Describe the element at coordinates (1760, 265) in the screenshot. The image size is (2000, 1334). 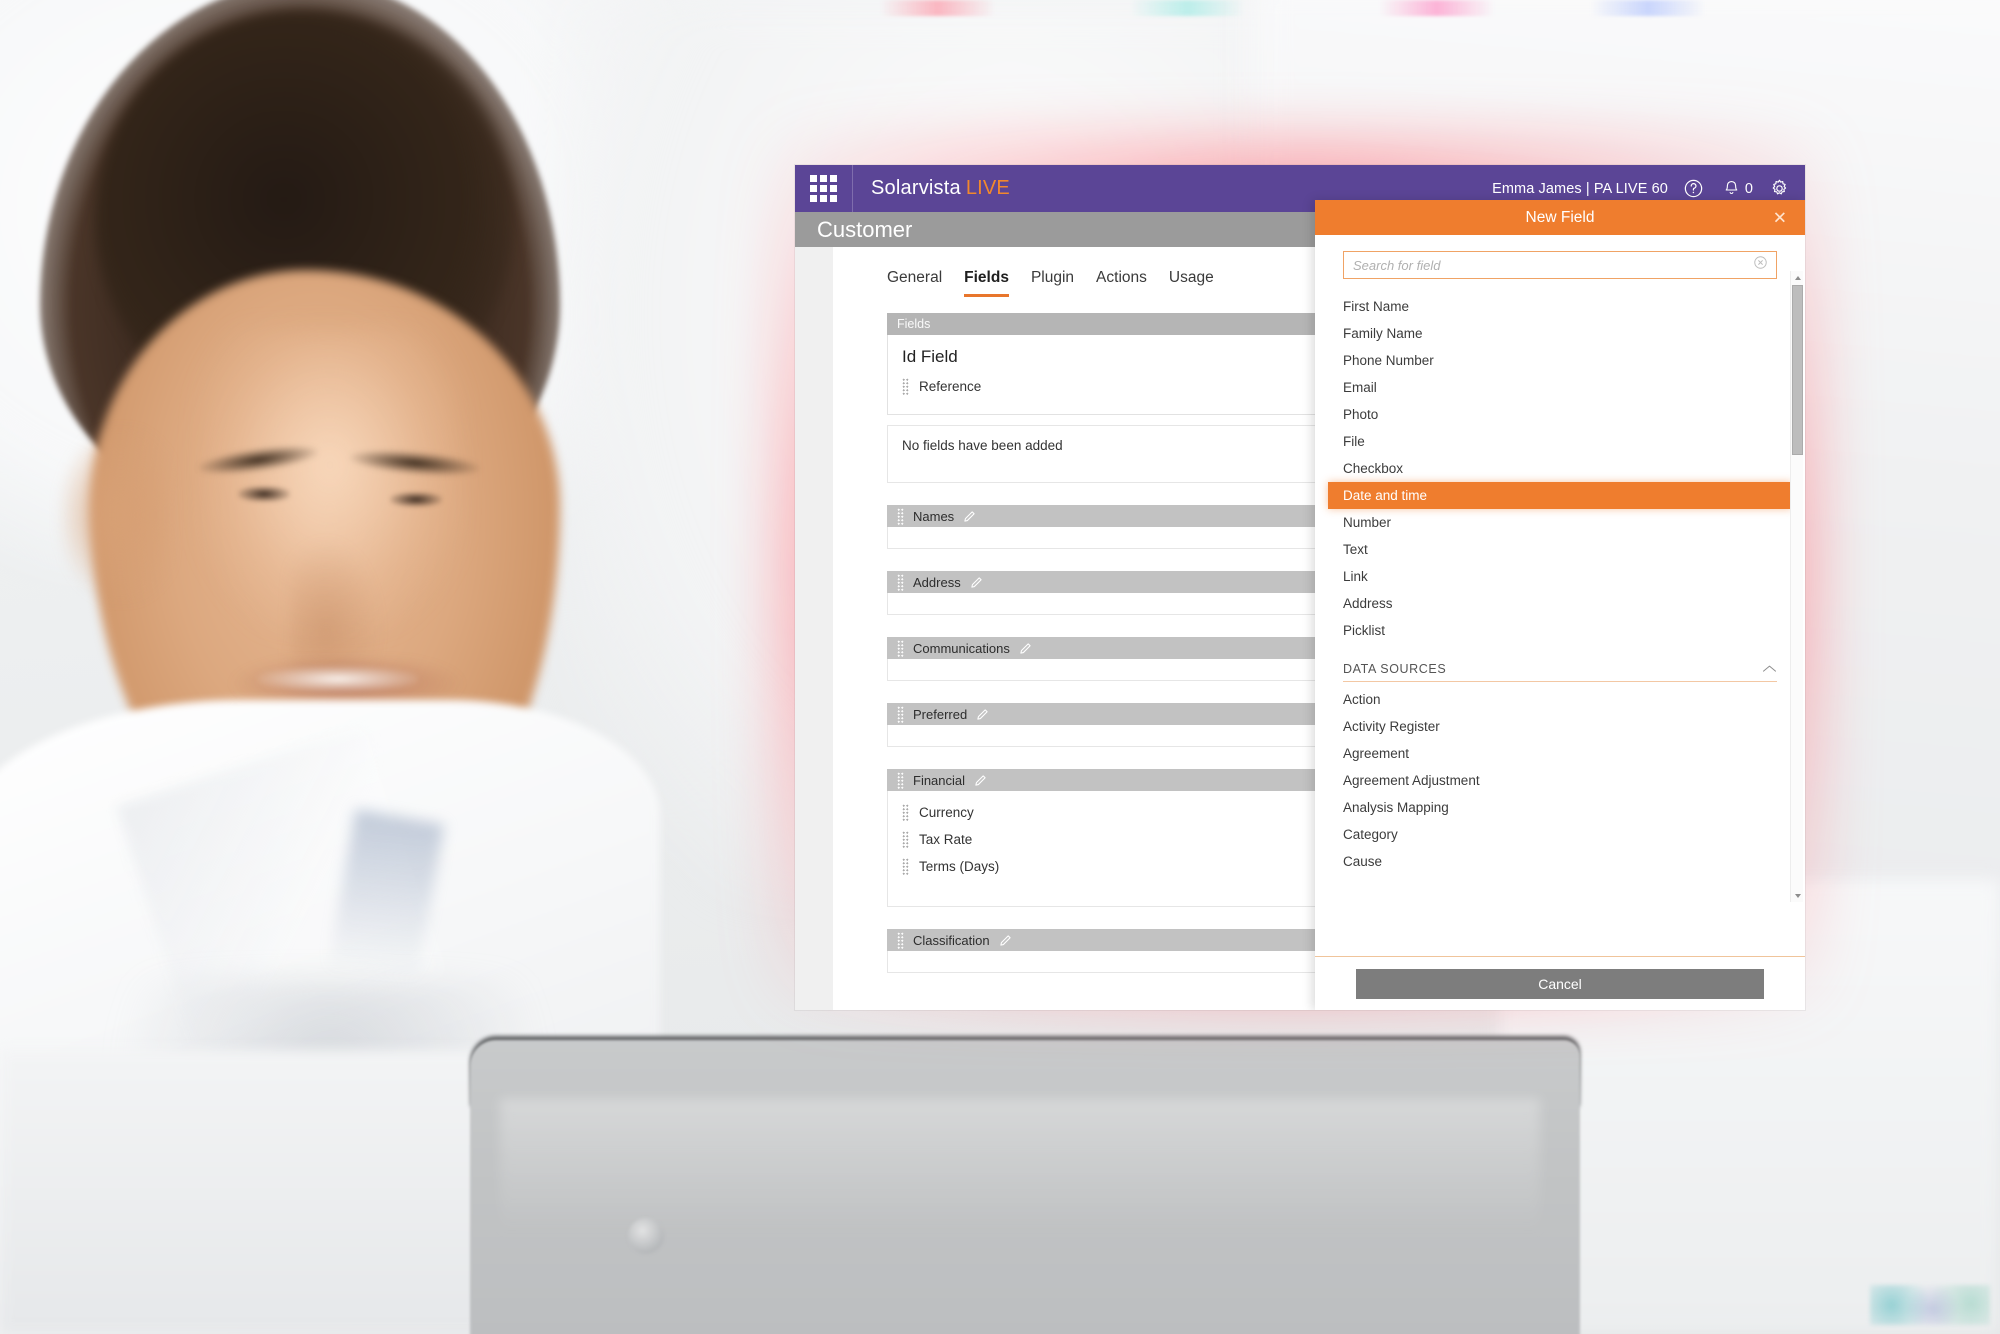
I see `clear-circle-icon` at that location.